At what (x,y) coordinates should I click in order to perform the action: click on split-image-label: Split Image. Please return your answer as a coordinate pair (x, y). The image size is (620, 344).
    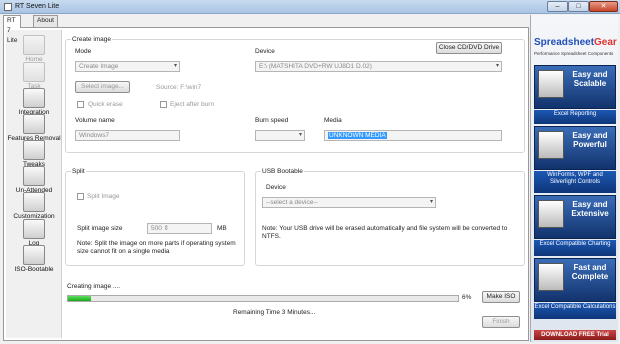
    Looking at the image, I should click on (103, 196).